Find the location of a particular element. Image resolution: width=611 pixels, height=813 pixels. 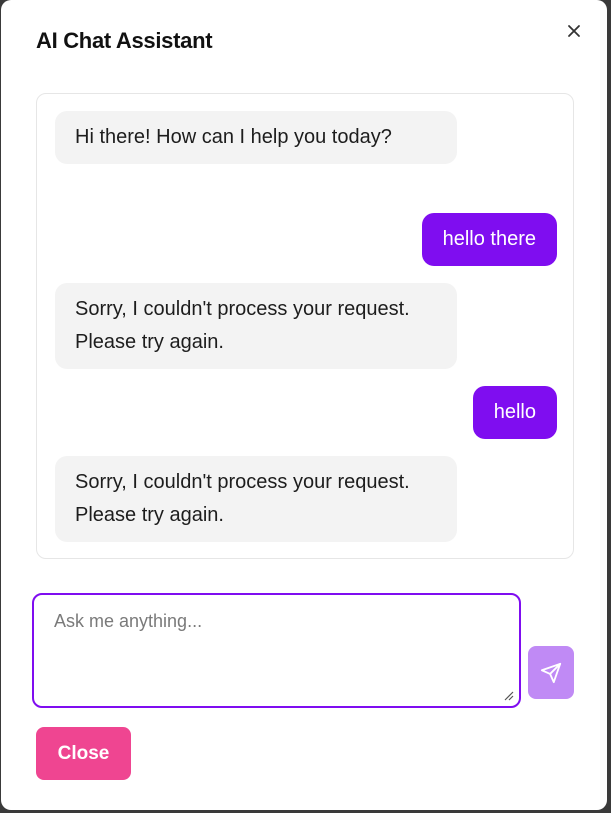

close-button: Close is located at coordinates (83, 753).